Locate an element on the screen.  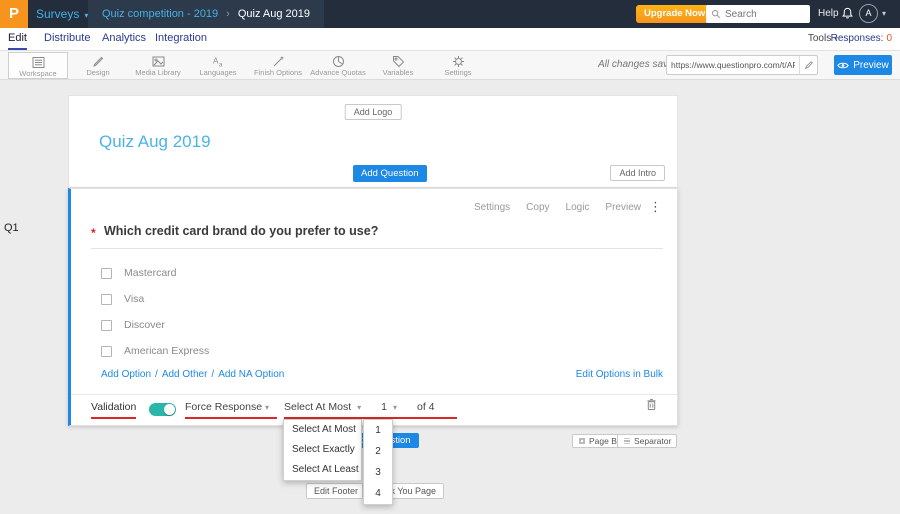
add-option-link: Add Option is located at coordinates (126, 374).